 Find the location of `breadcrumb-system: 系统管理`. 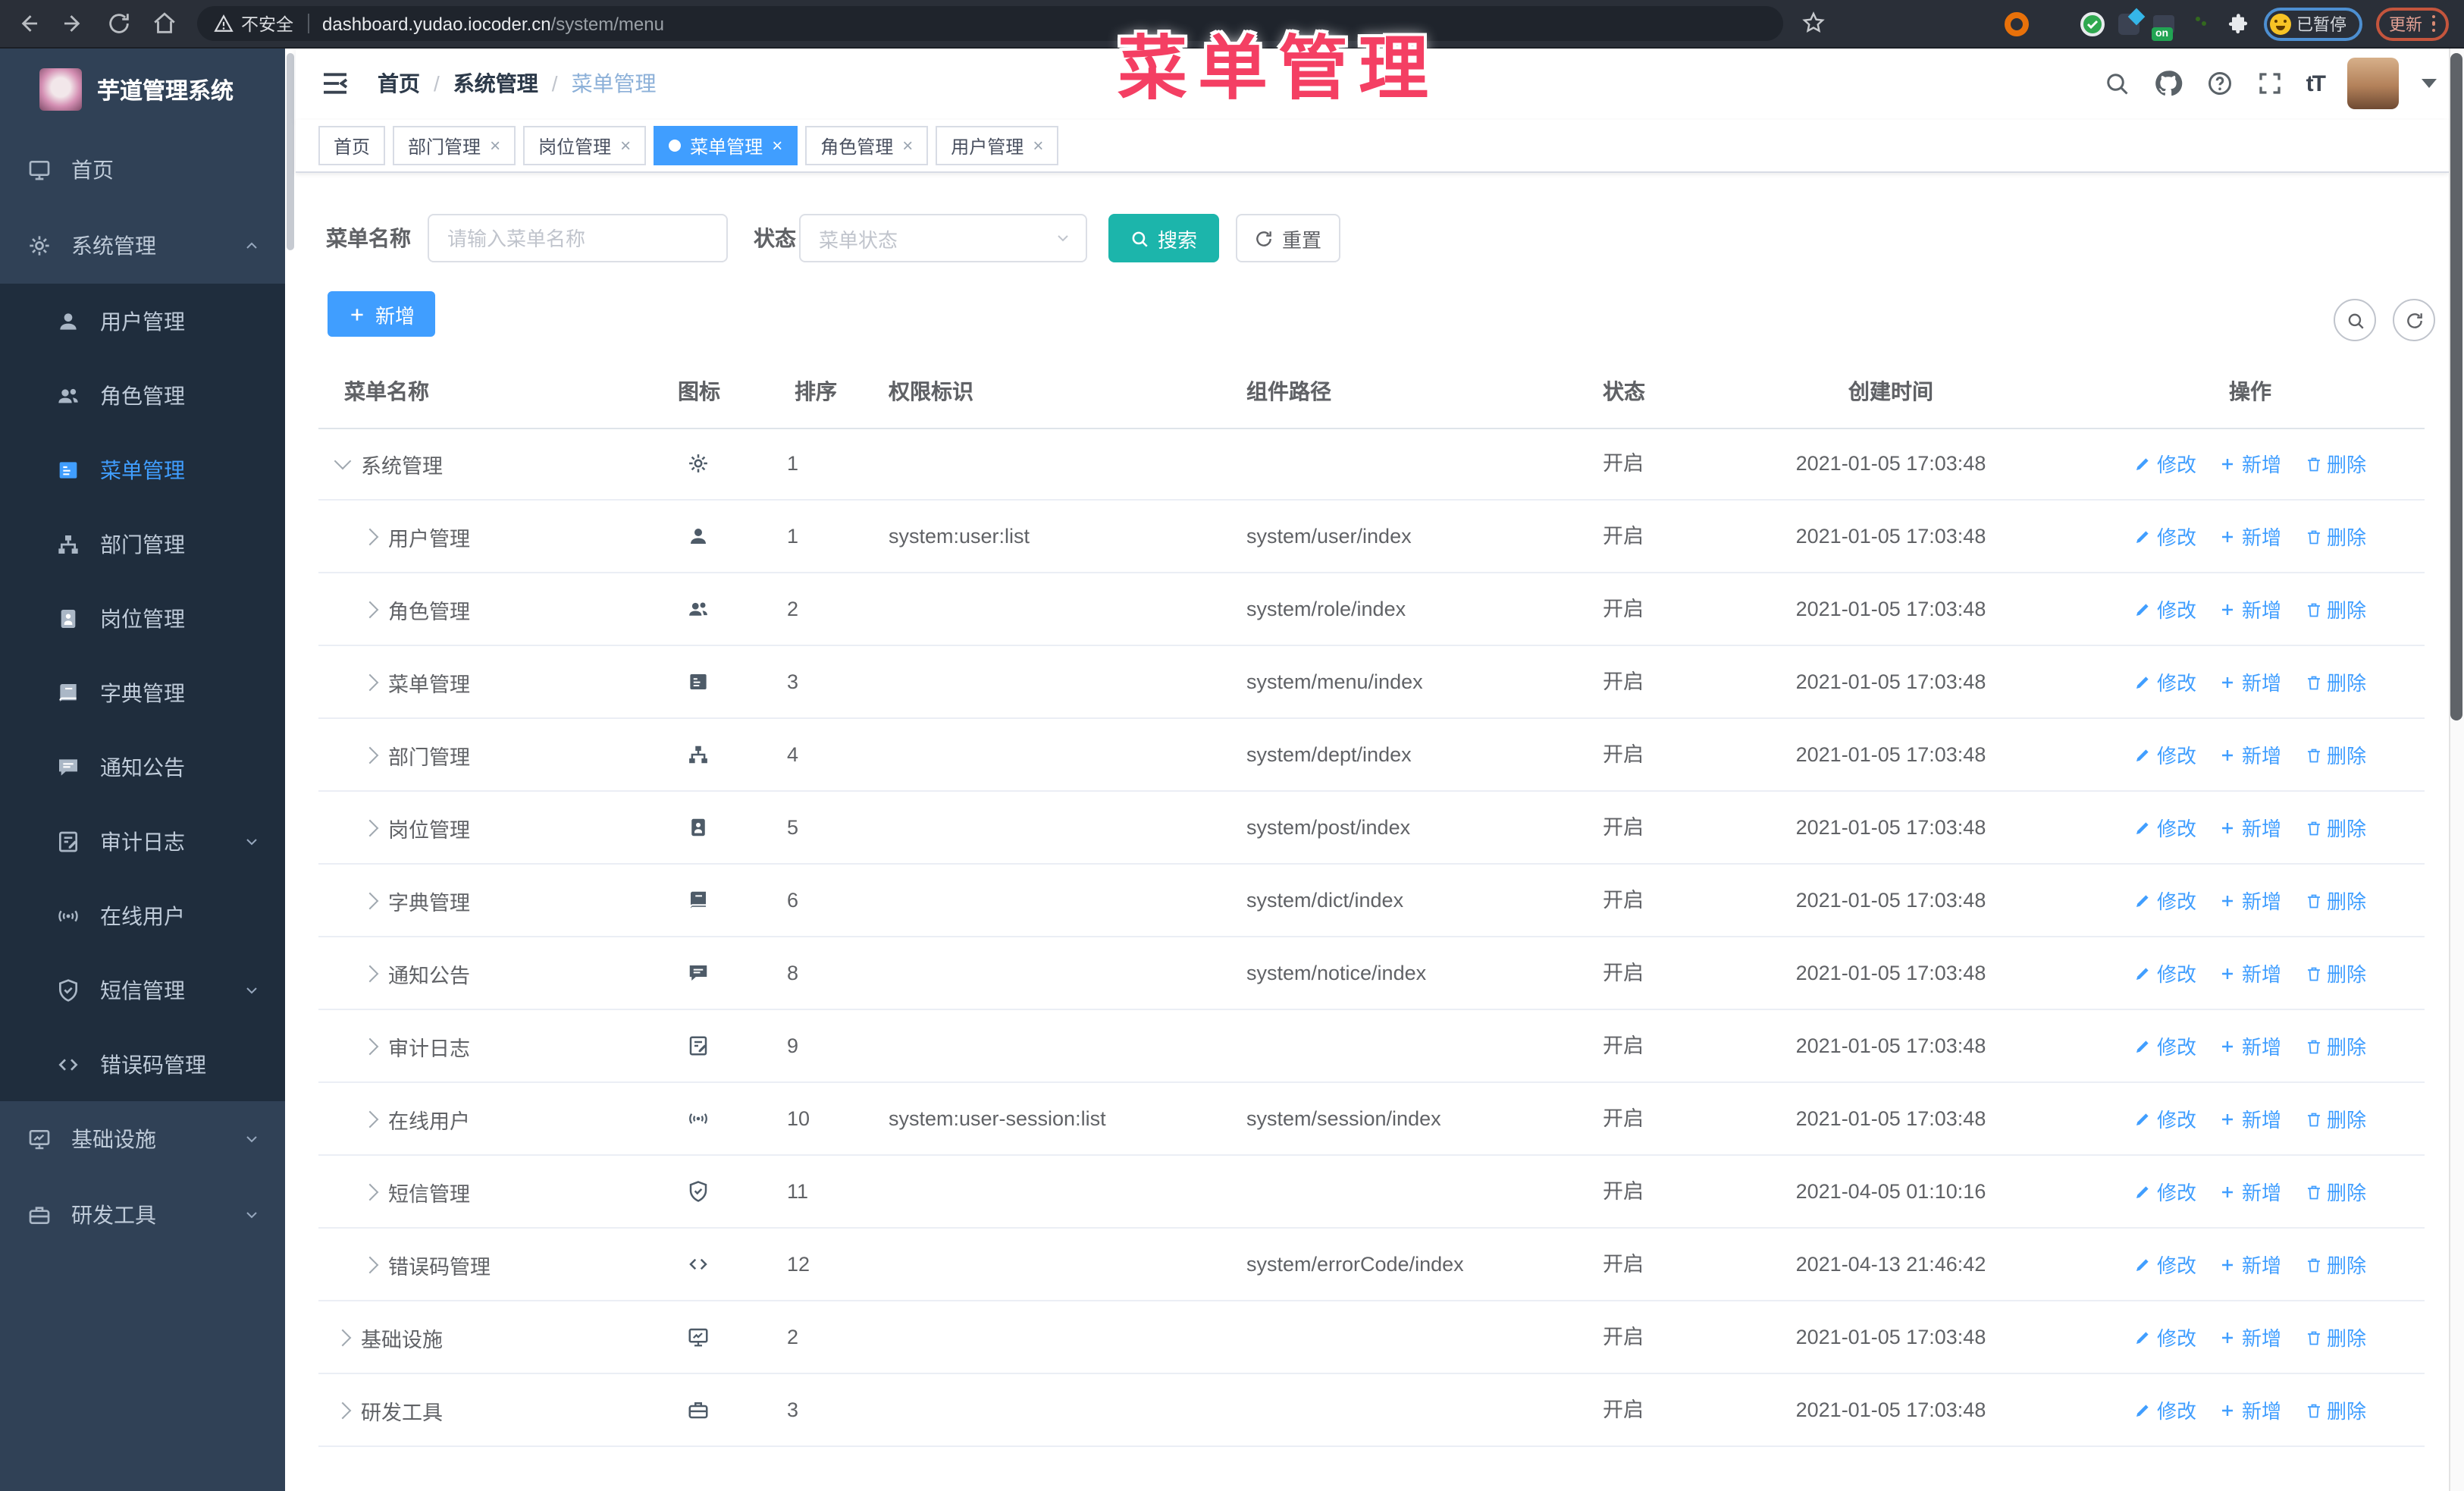

breadcrumb-system: 系统管理 is located at coordinates (495, 83).